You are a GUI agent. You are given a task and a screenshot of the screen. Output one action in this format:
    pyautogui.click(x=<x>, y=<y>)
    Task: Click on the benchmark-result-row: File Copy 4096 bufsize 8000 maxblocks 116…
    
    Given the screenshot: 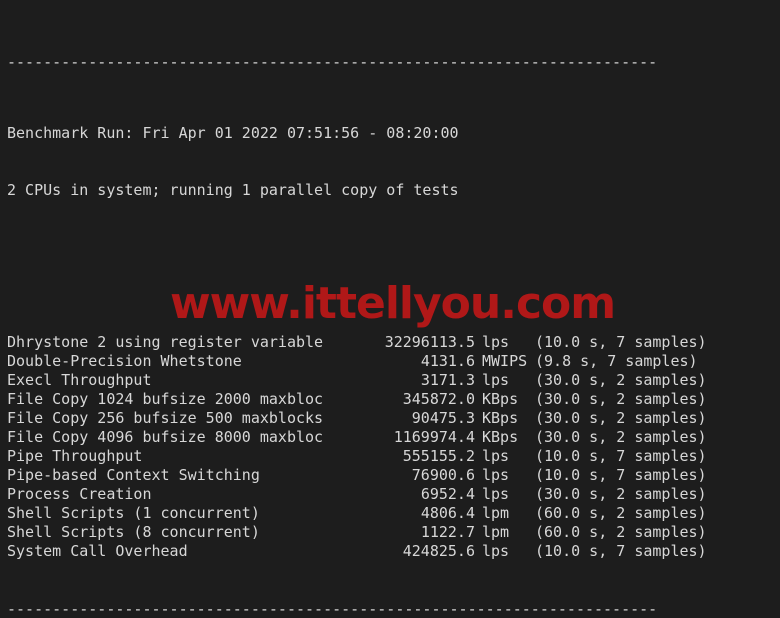 What is the action you would take?
    pyautogui.click(x=393, y=437)
    